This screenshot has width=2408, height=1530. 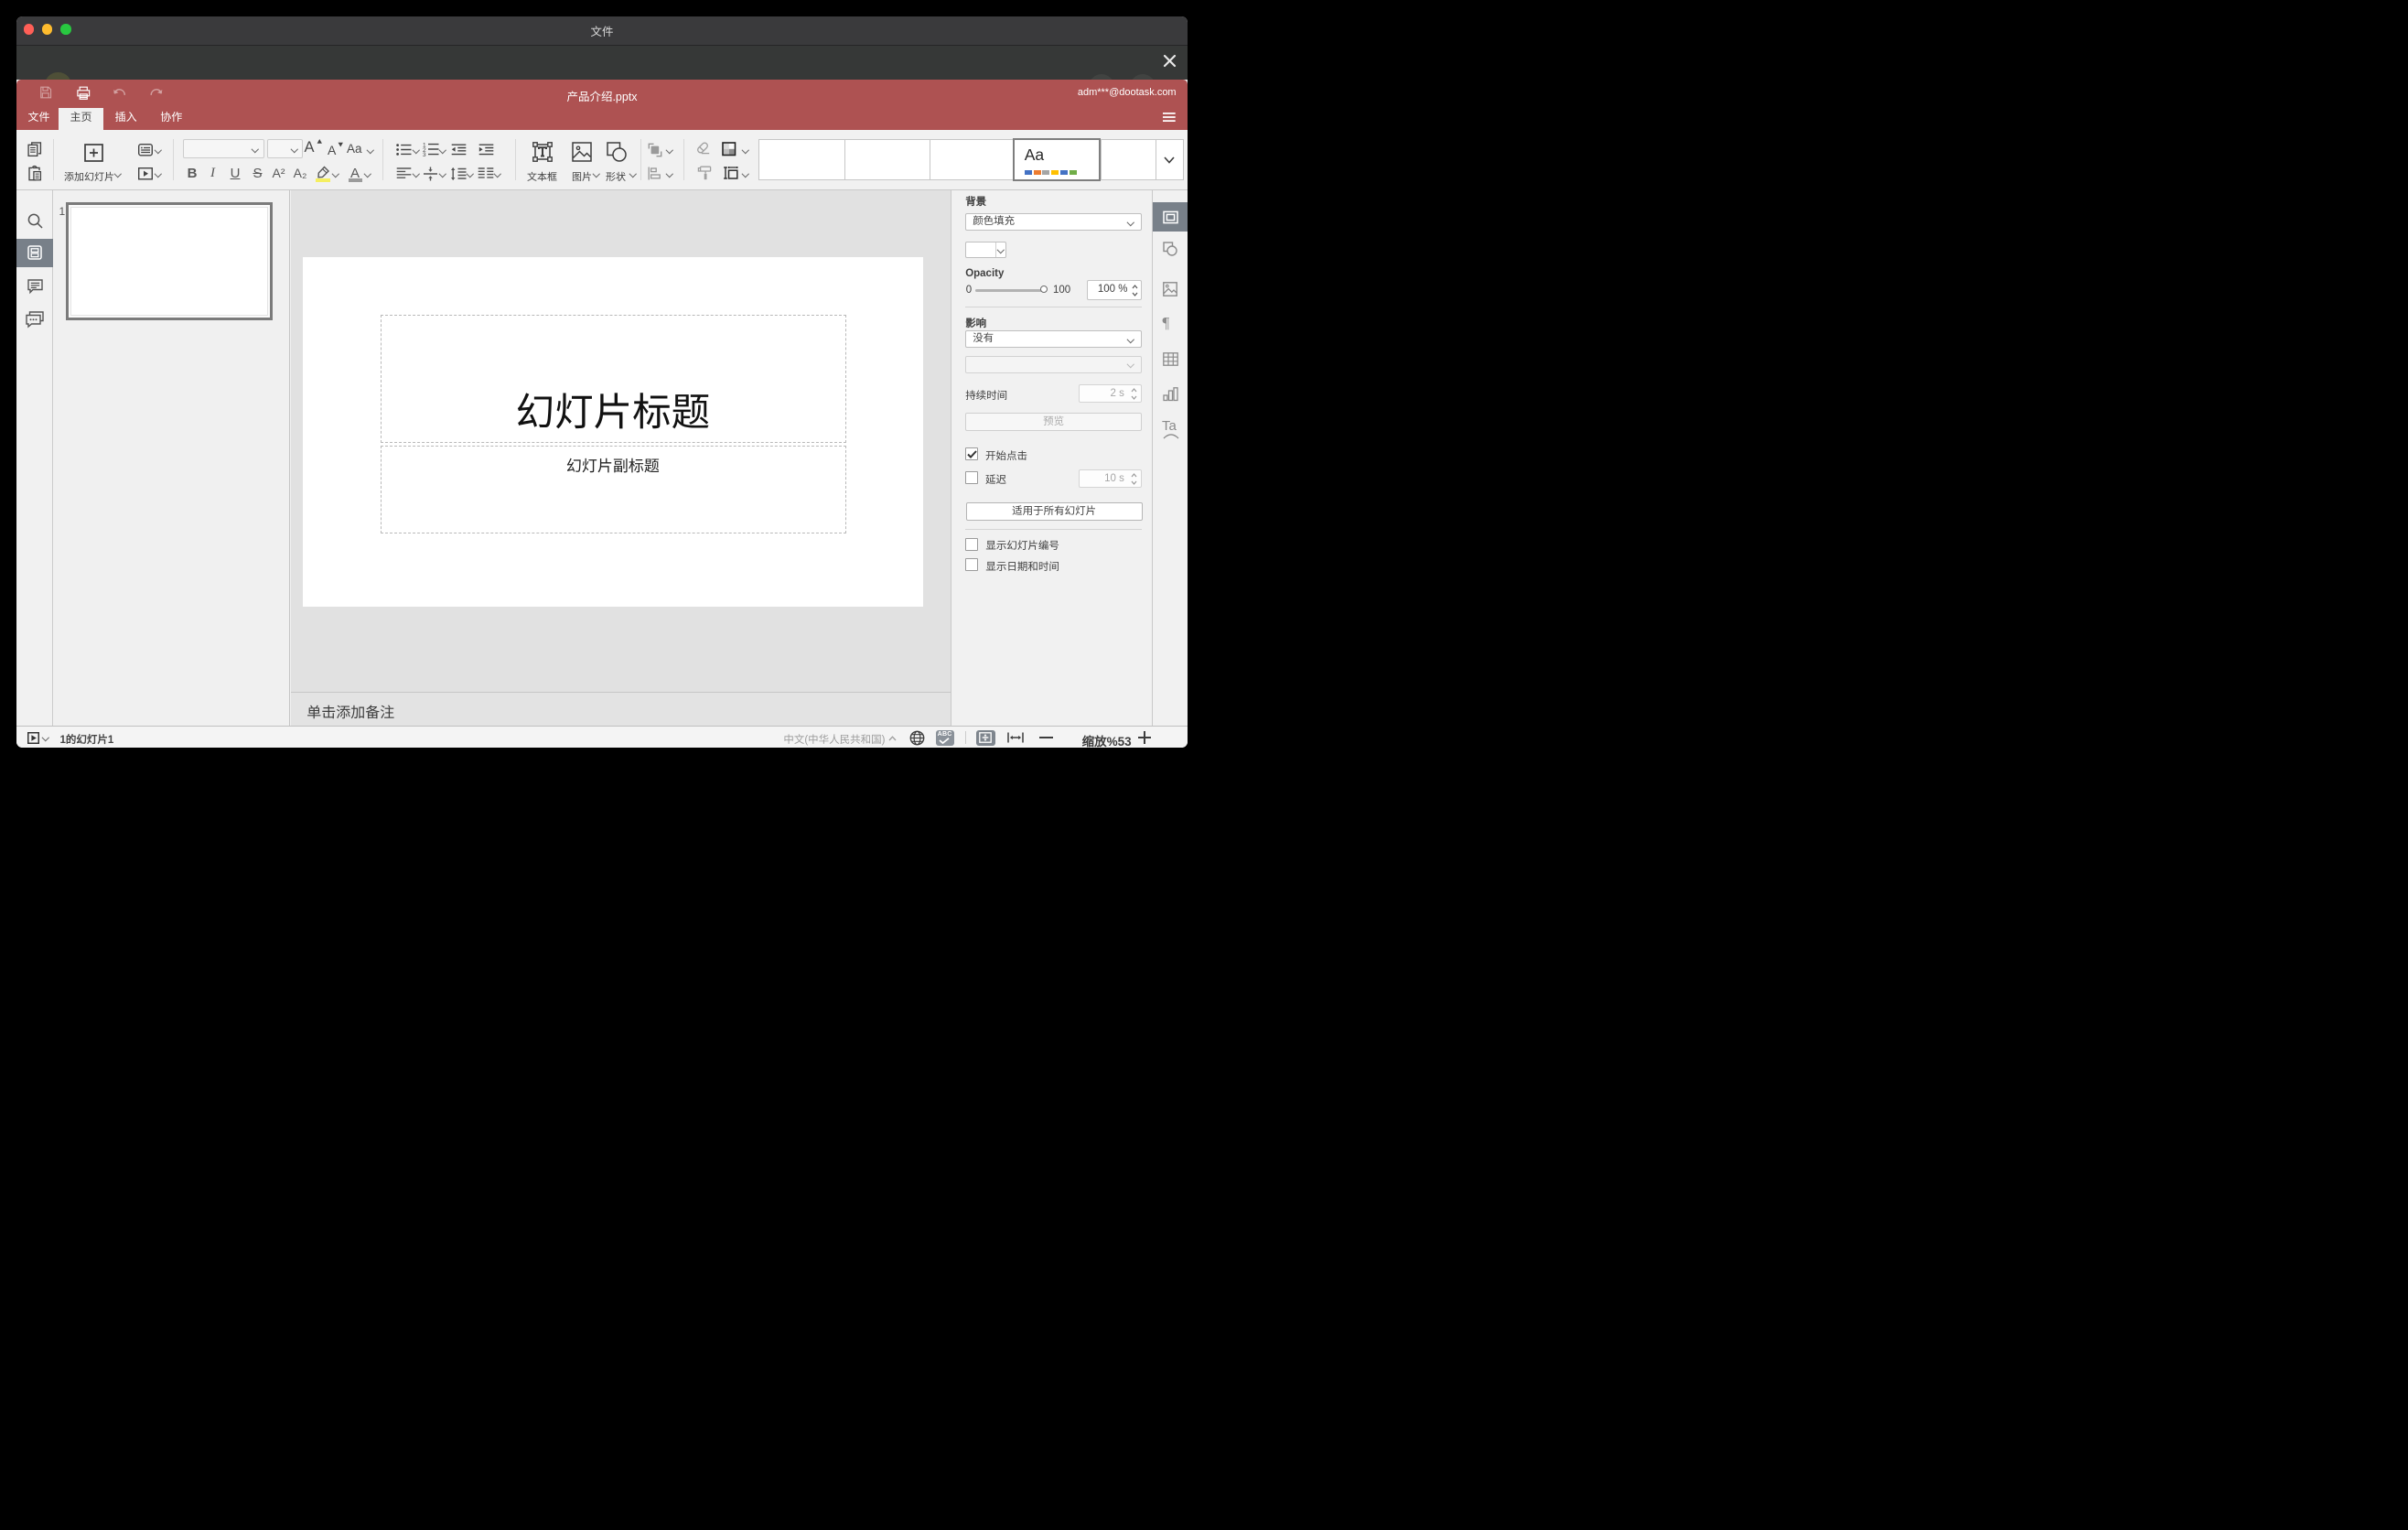 I want to click on svg-text: 3, so click(x=424, y=155).